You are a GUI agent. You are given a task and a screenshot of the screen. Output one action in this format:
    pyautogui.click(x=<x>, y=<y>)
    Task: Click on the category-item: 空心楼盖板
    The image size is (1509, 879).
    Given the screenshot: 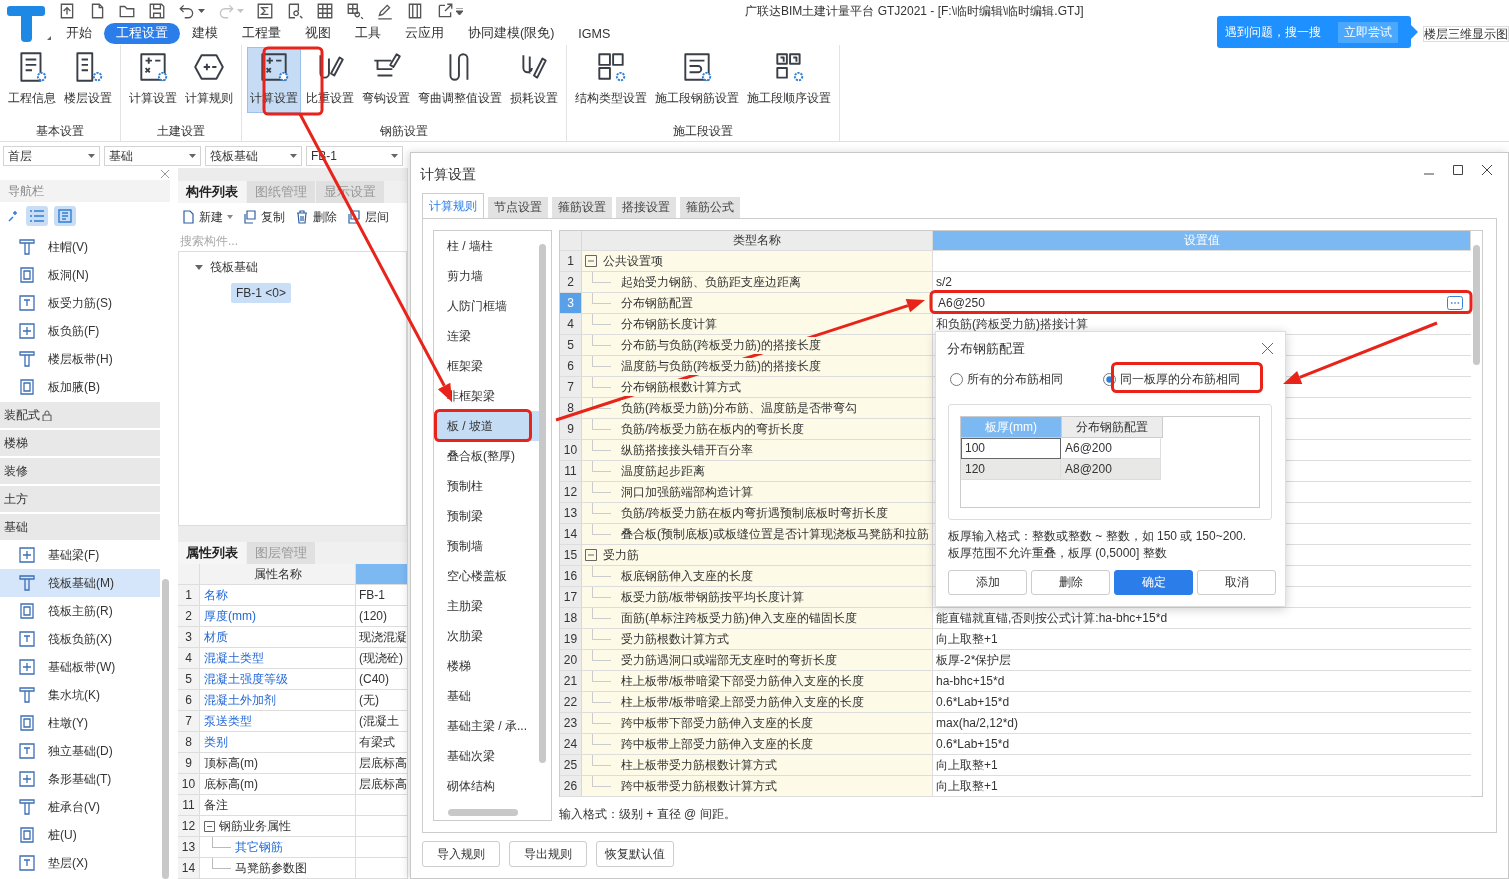 What is the action you would take?
    pyautogui.click(x=487, y=576)
    